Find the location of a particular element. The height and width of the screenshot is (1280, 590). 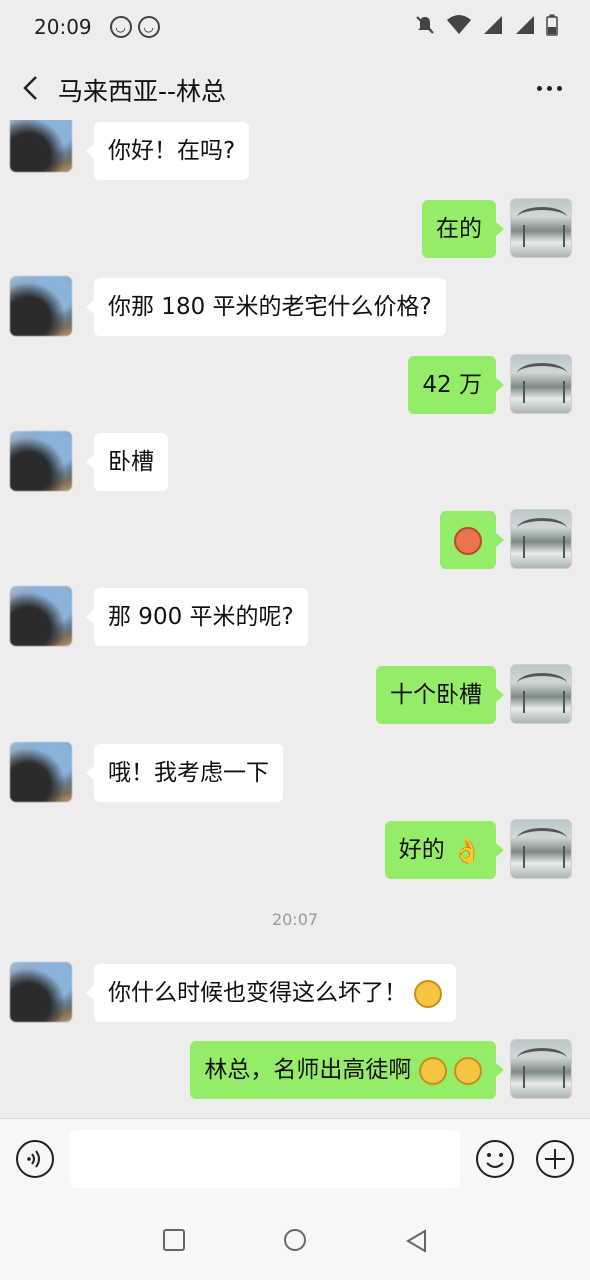

status-time: 20:09 is located at coordinates (63, 27).